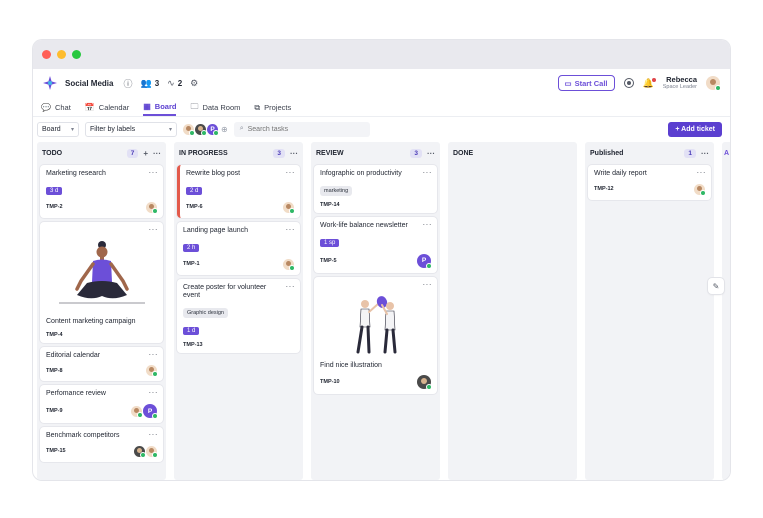 This screenshot has width=763, height=518. What do you see at coordinates (131, 129) in the screenshot?
I see `label-filter-select: Filter by labels ▾` at bounding box center [131, 129].